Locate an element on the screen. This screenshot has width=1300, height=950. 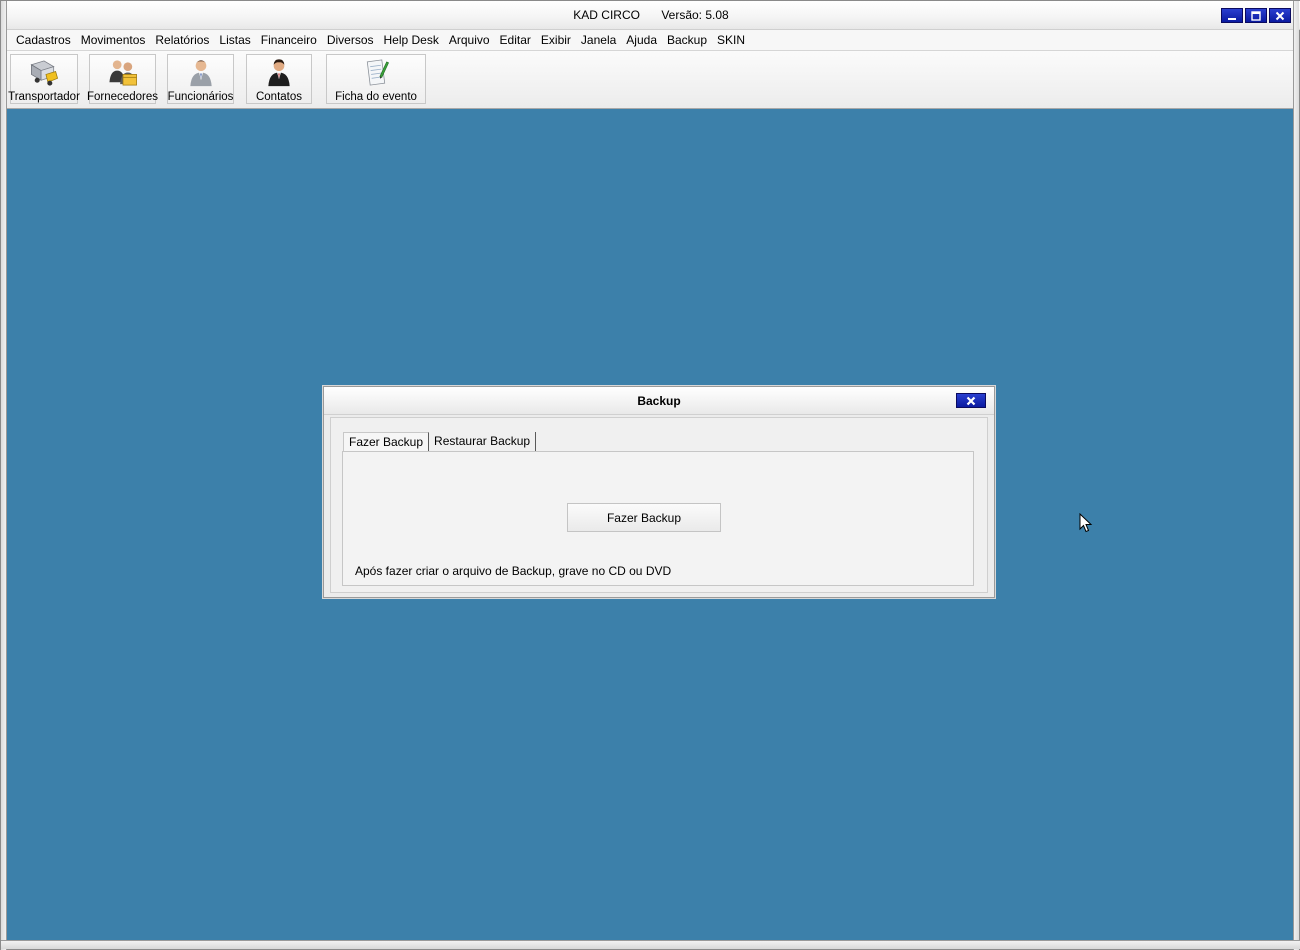
contact-icon is located at coordinates (279, 73).